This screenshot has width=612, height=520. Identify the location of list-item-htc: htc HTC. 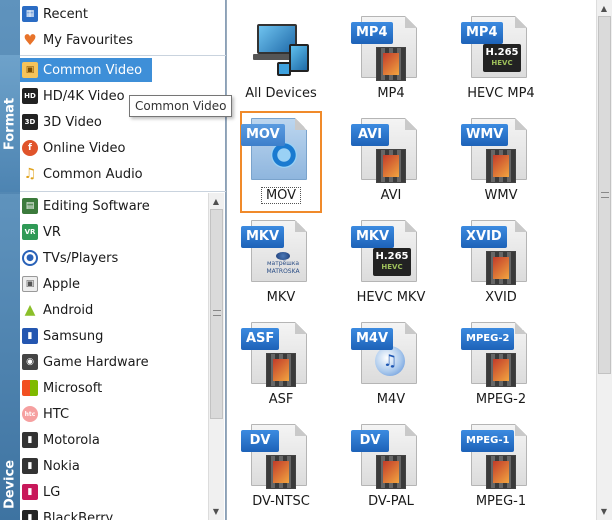
(44, 414).